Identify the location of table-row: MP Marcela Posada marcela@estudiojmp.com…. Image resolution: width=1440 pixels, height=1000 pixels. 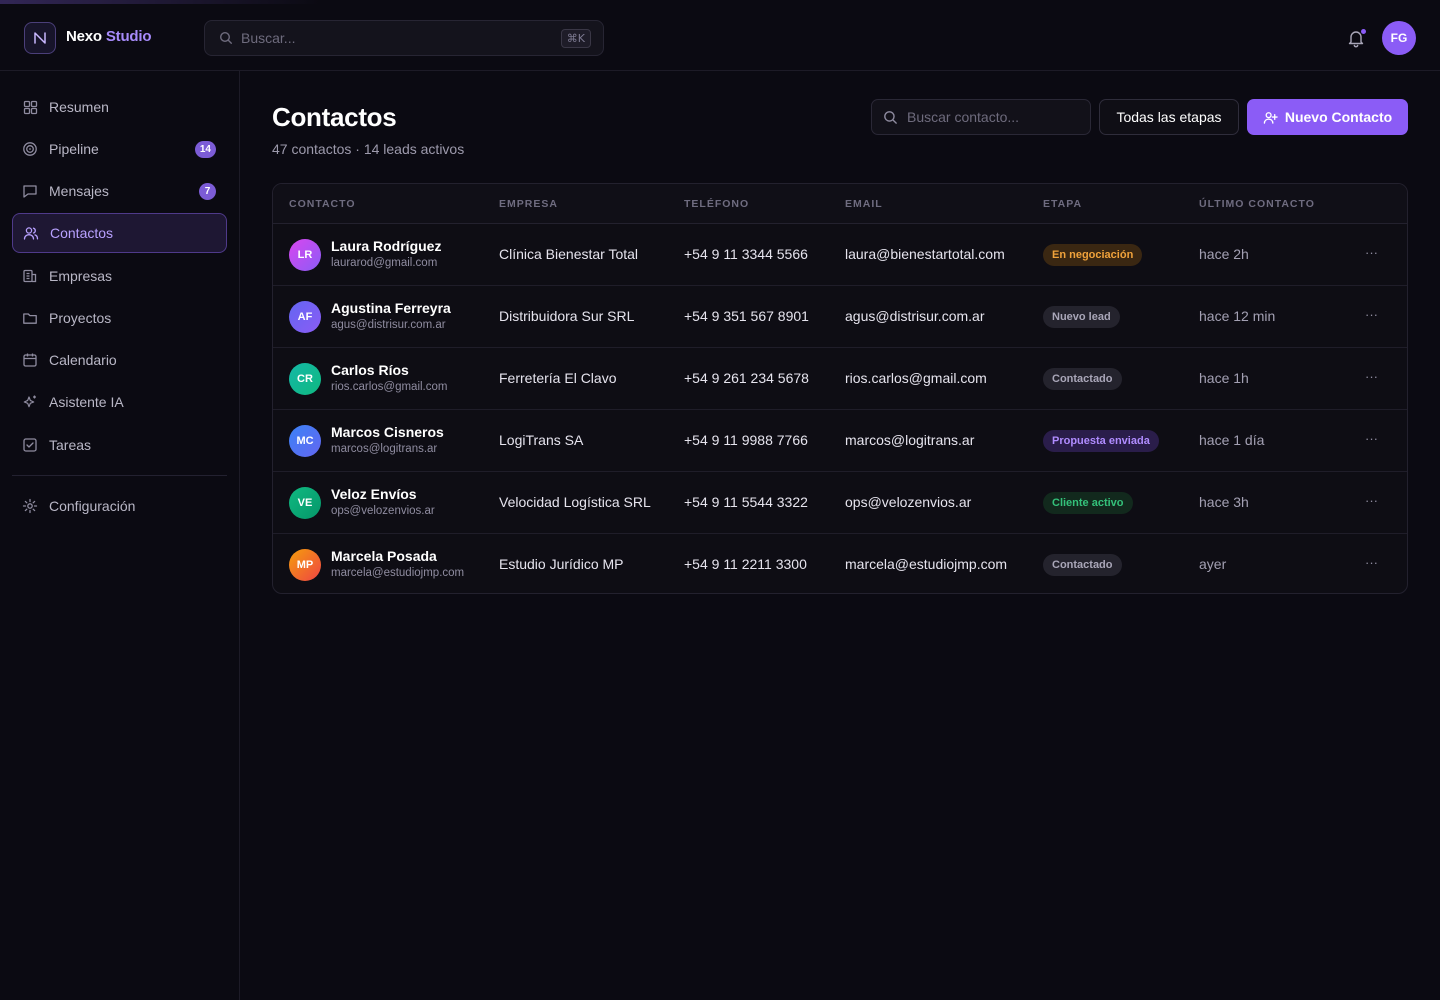
(840, 563).